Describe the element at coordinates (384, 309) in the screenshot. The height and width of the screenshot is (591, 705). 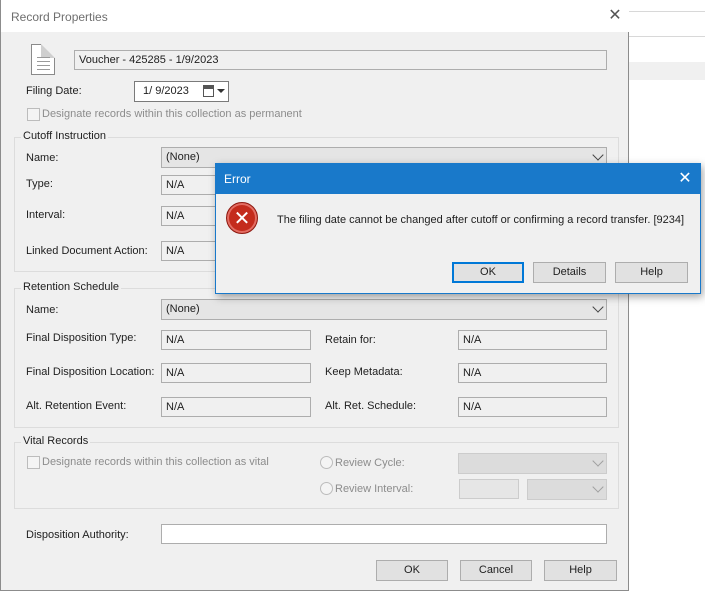
I see `retention-name-select: (None)` at that location.